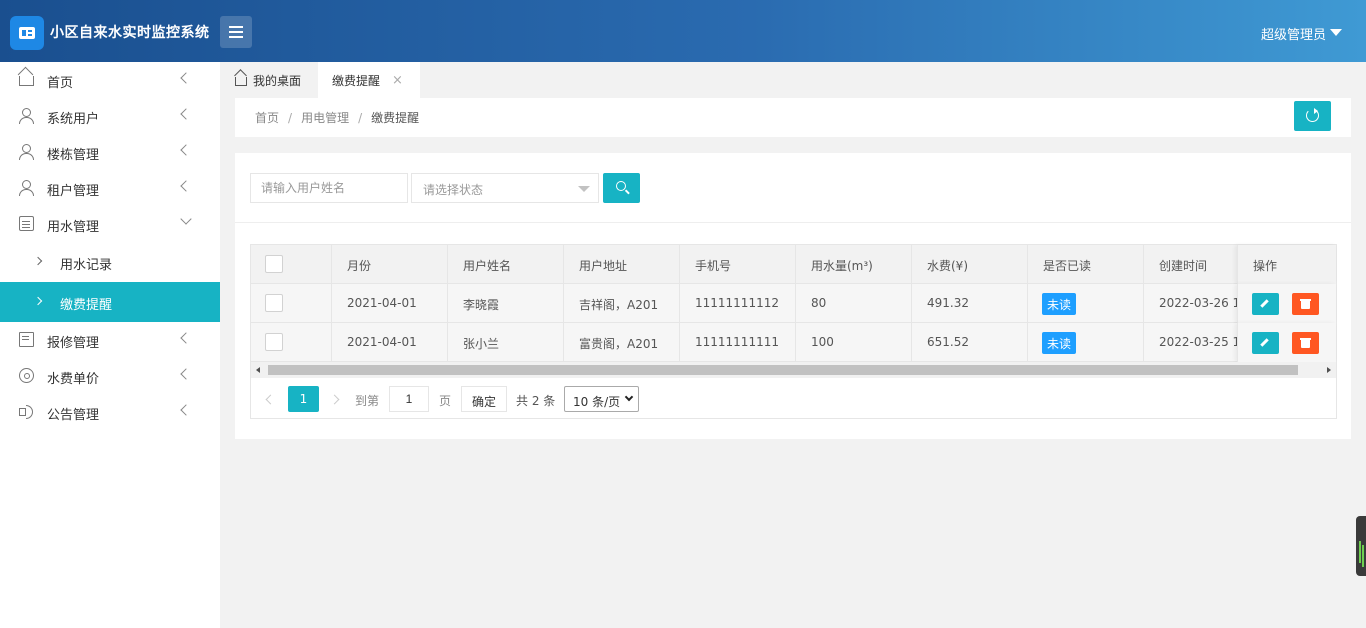 The image size is (1366, 628). Describe the element at coordinates (110, 152) in the screenshot. I see `sidebar-item-buildings: 楼栋管理` at that location.